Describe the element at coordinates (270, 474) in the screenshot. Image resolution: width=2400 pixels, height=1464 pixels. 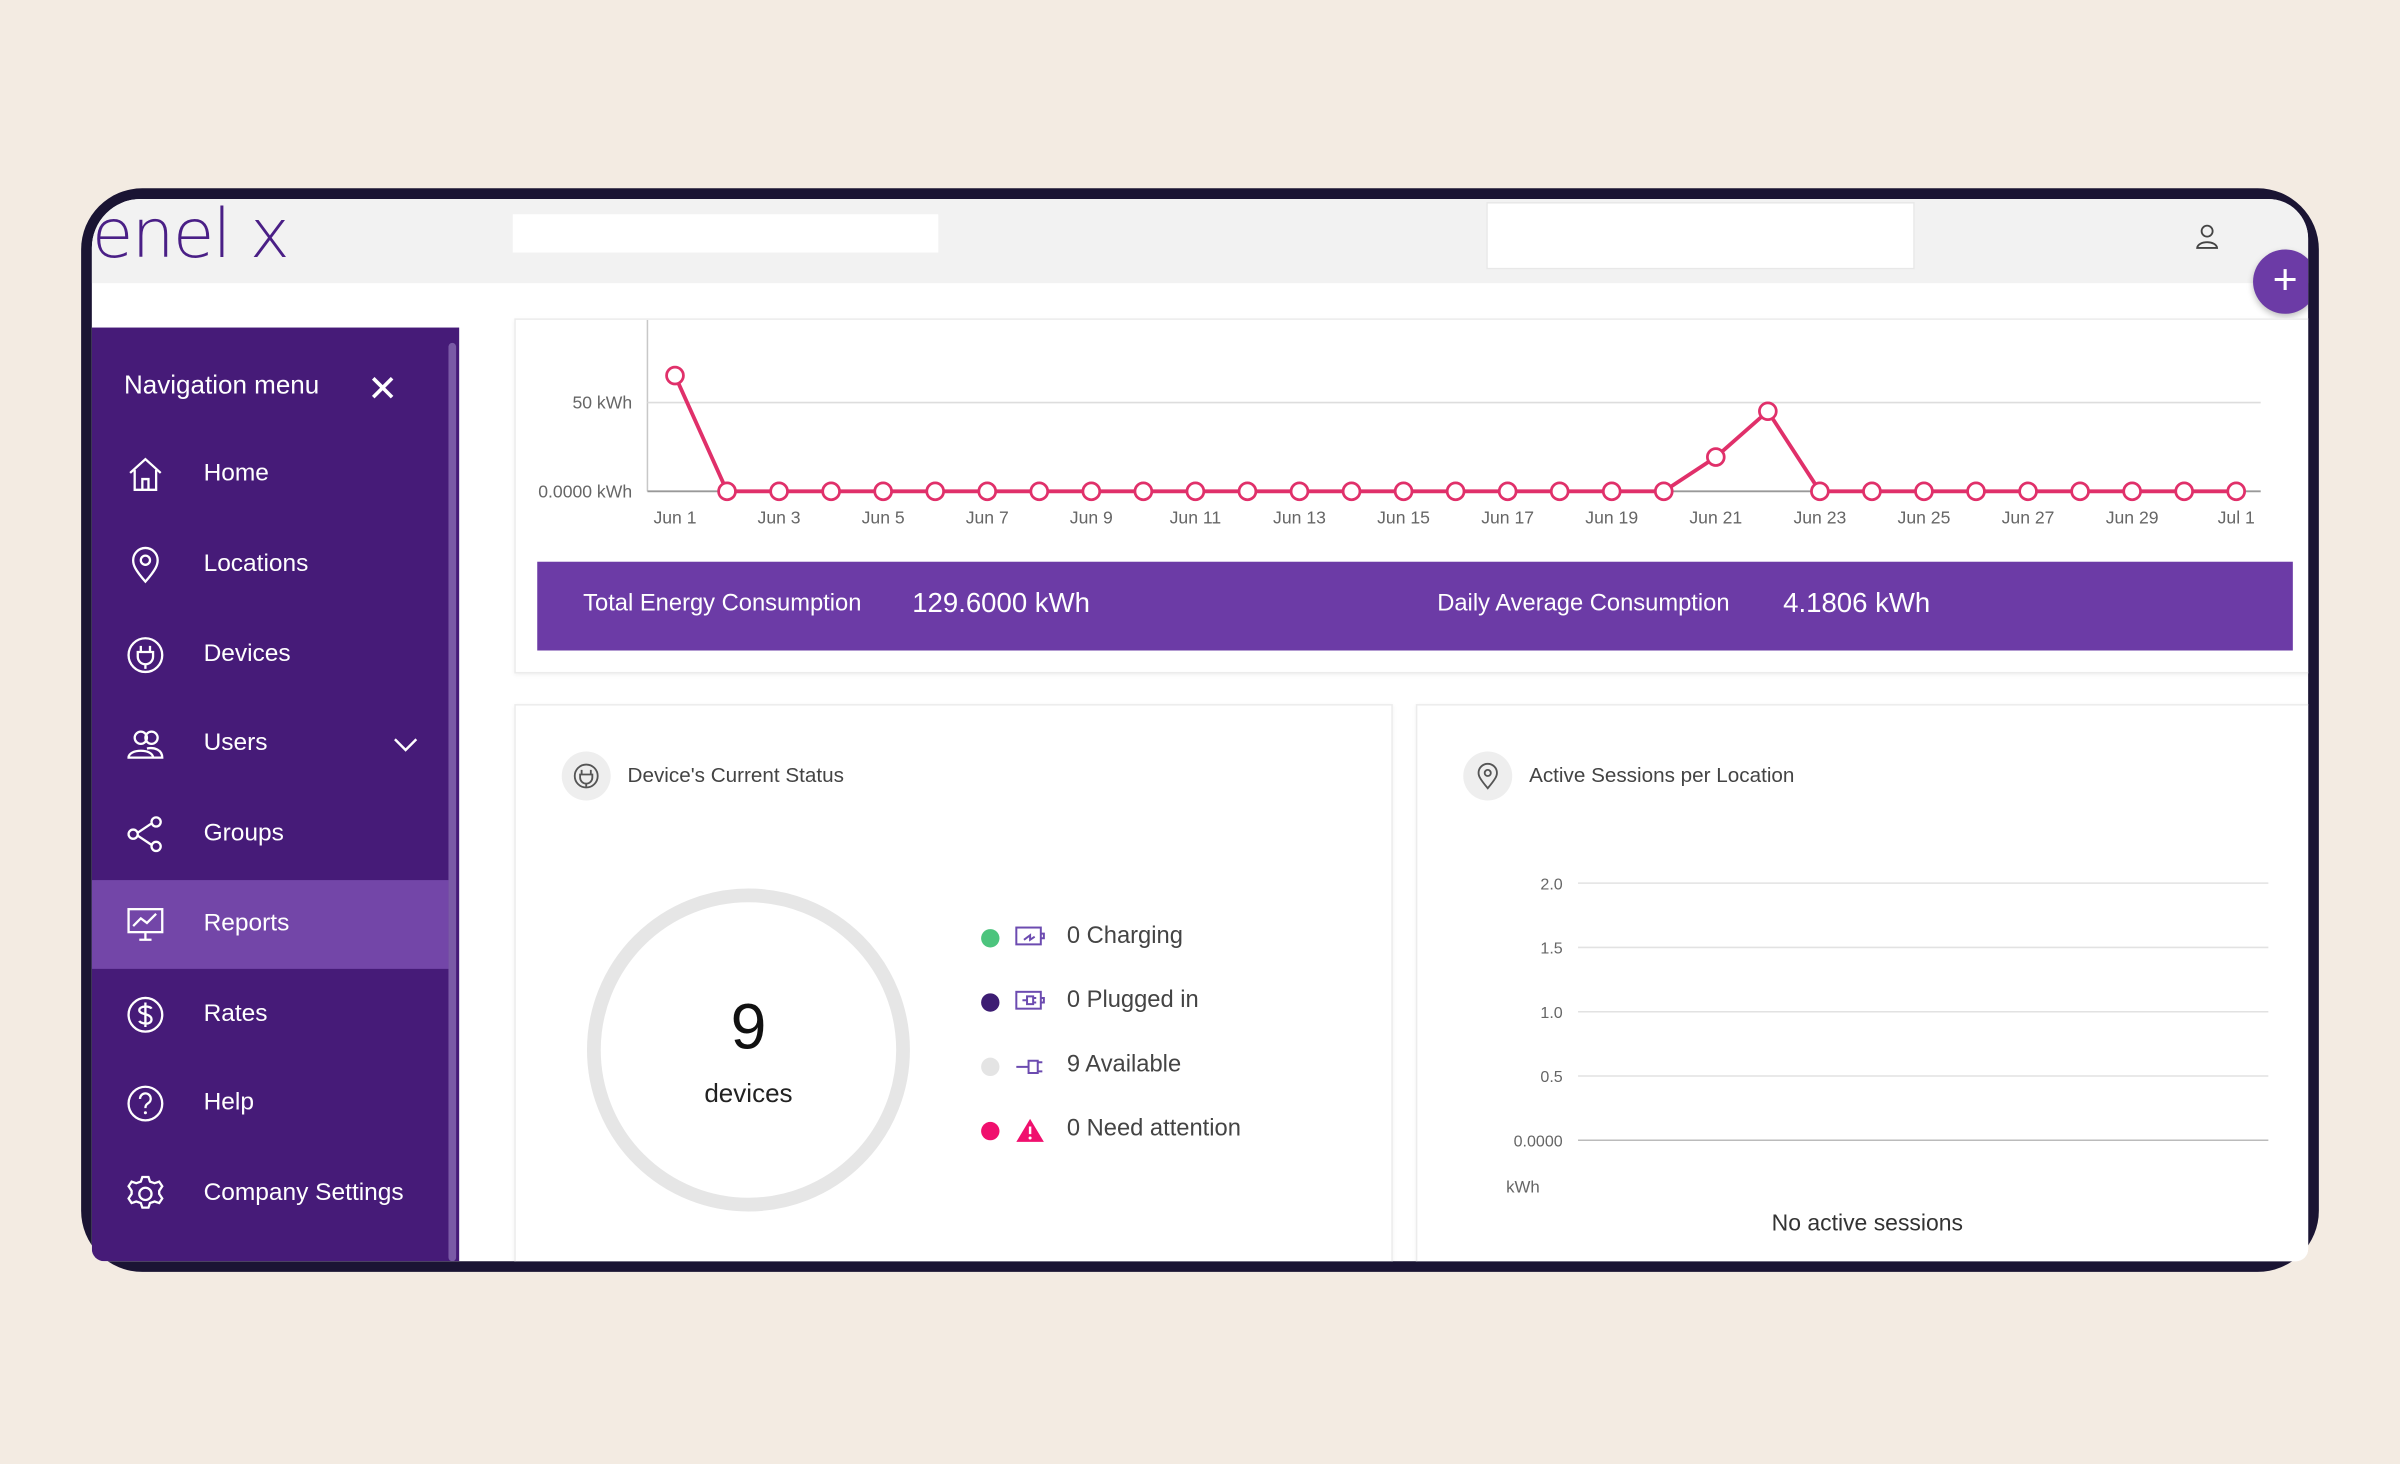
I see `sidebar-item-home: Home` at that location.